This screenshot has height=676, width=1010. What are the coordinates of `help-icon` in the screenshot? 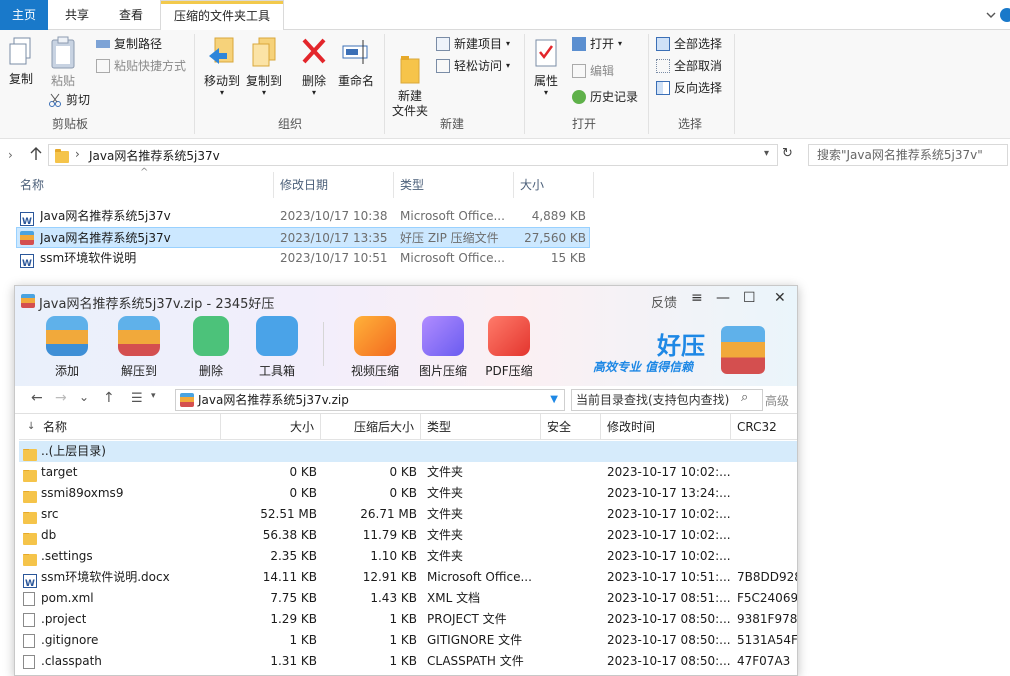 It's located at (1005, 15).